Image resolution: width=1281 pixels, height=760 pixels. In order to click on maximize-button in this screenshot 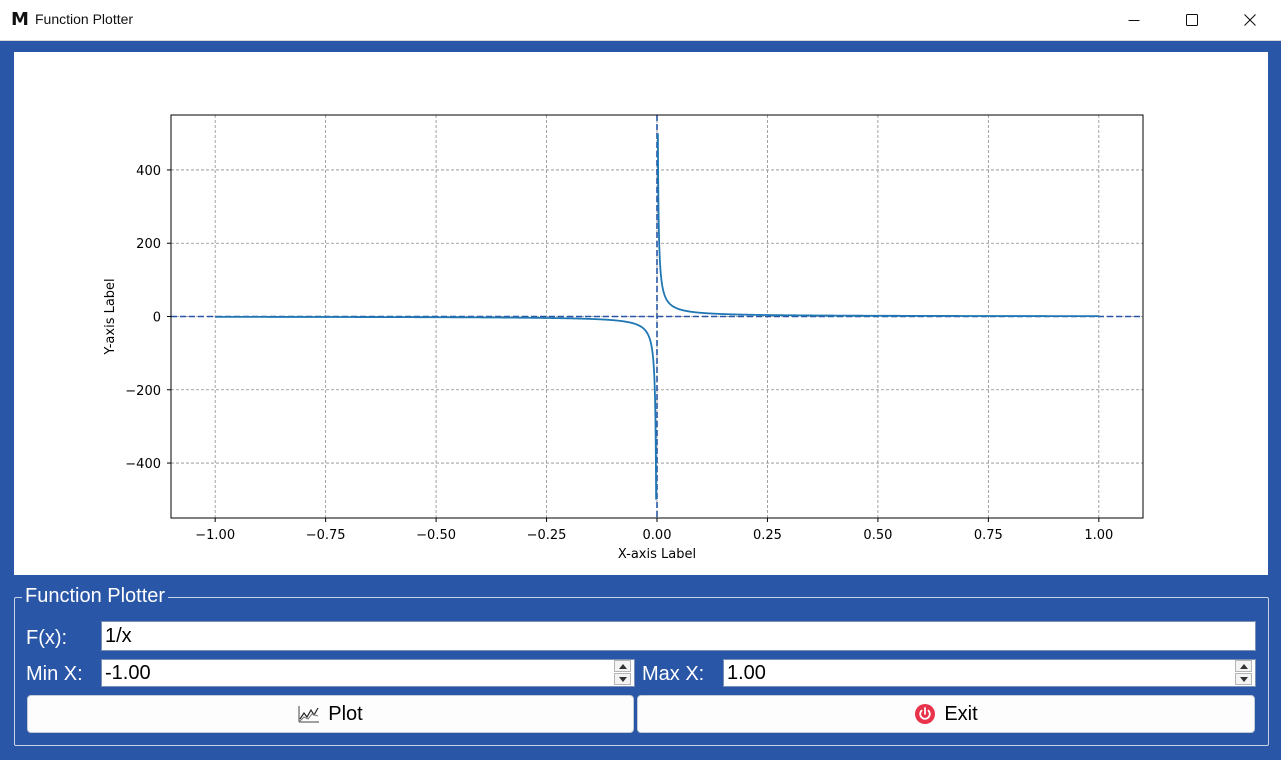, I will do `click(1192, 20)`.